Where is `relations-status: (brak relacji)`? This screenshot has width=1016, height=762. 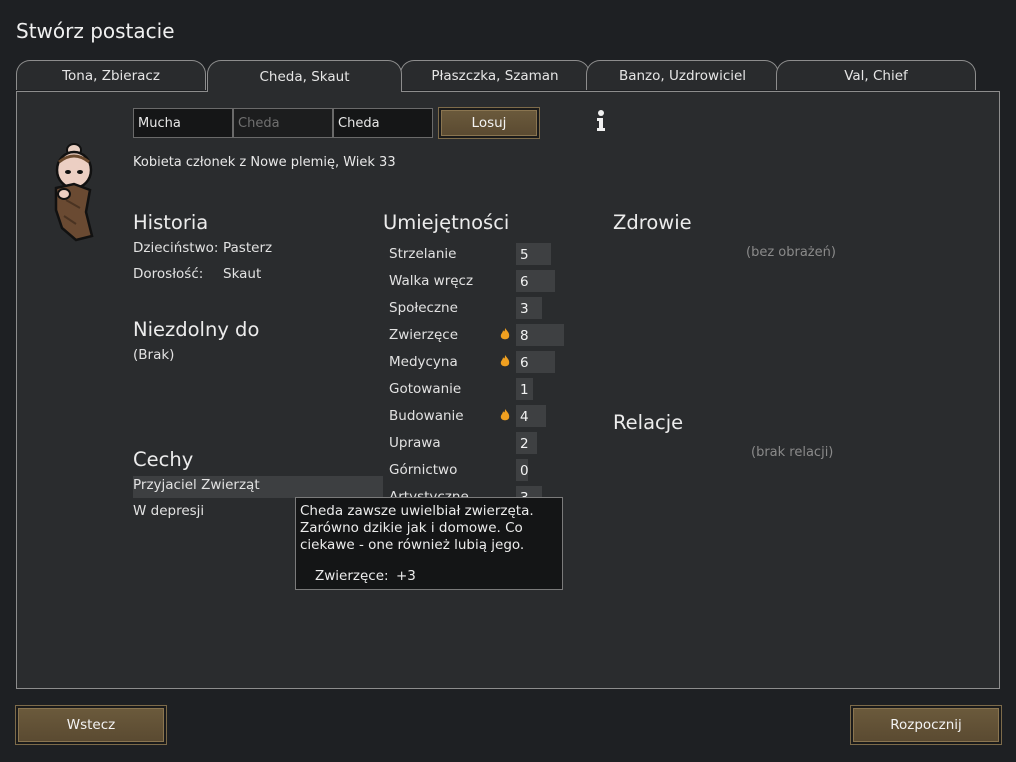 relations-status: (brak relacji) is located at coordinates (792, 452).